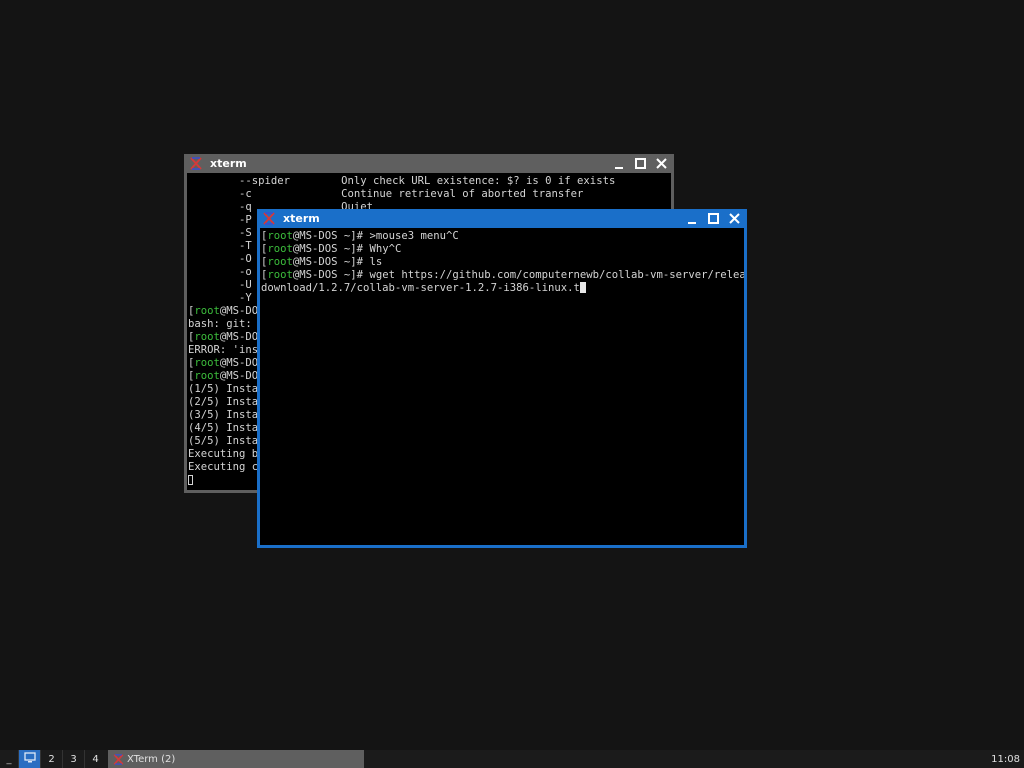 Image resolution: width=1024 pixels, height=768 pixels. Describe the element at coordinates (220, 246) in the screenshot. I see `terminal-line: -T` at that location.